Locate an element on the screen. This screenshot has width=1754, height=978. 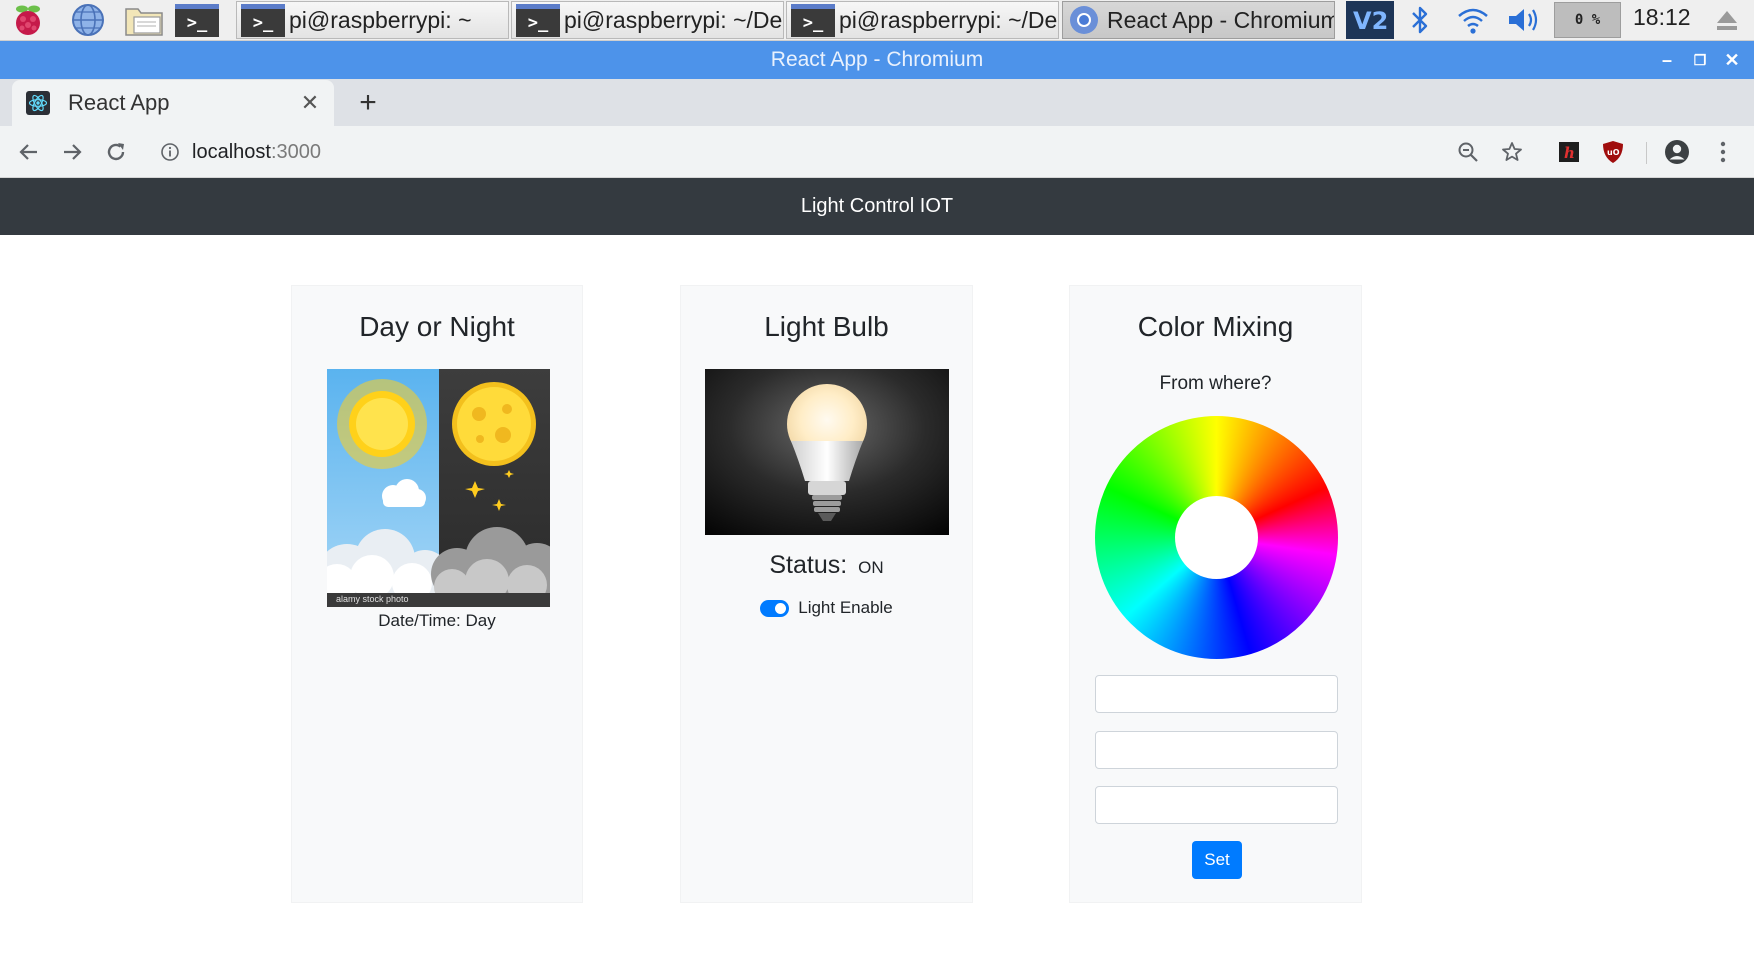
app-navbar: Light Control IOT is located at coordinates (877, 206).